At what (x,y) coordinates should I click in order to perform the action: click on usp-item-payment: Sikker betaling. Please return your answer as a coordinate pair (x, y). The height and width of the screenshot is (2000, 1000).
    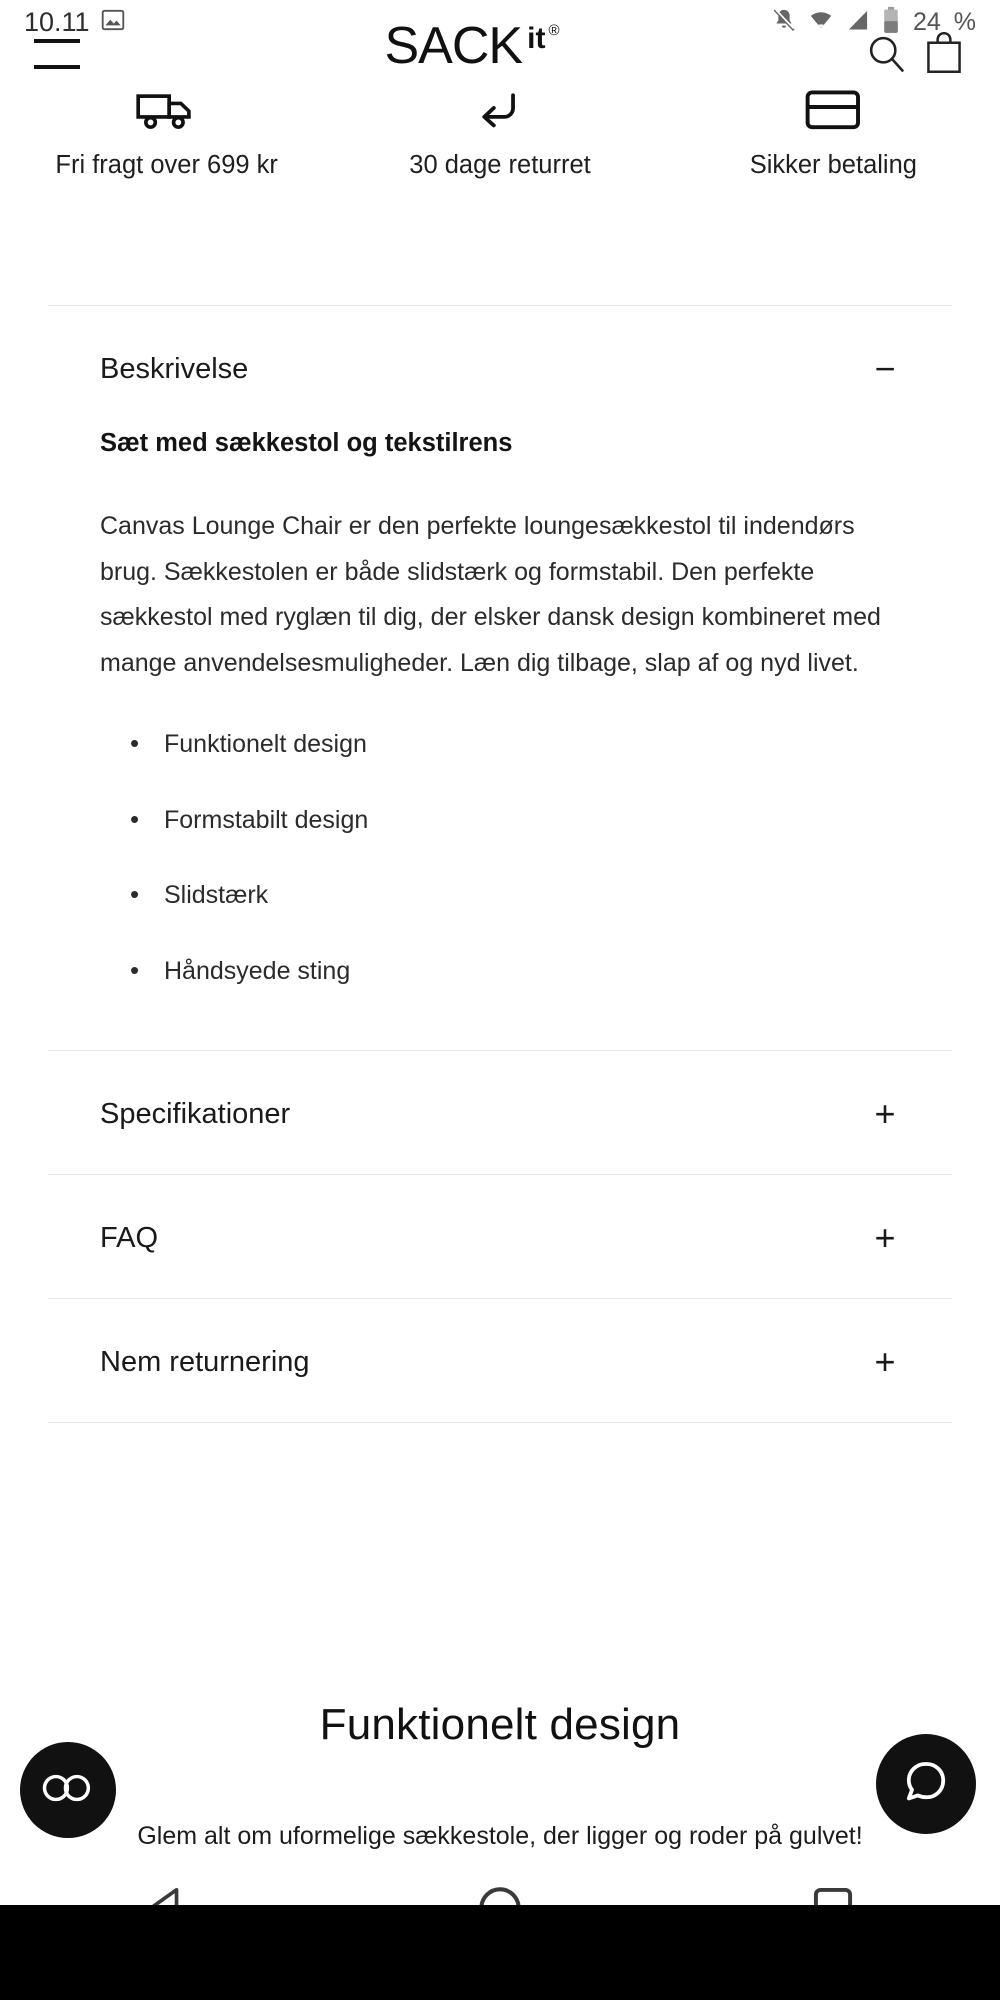
    Looking at the image, I should click on (833, 135).